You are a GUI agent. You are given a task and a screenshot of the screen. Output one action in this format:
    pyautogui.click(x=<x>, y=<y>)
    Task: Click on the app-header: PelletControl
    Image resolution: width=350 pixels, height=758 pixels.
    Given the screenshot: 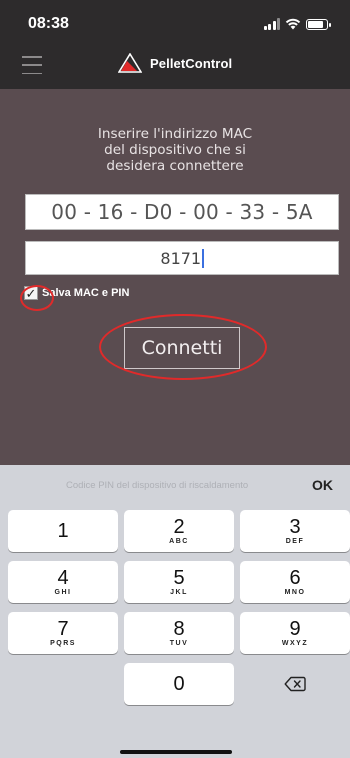 What is the action you would take?
    pyautogui.click(x=175, y=66)
    